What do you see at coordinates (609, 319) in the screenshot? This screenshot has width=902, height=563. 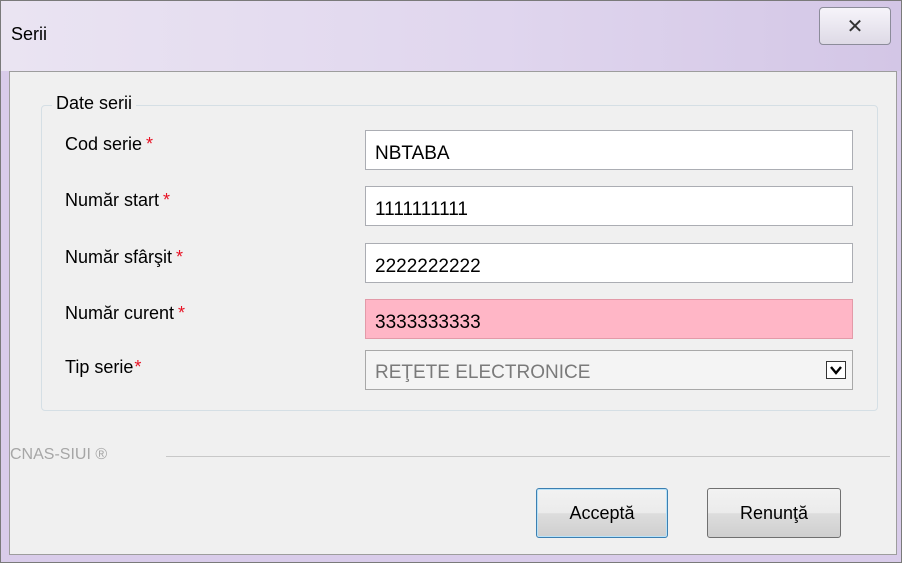 I see `numar-curent-input: 3333333333` at bounding box center [609, 319].